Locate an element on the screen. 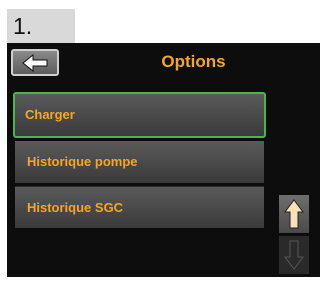  arrow-up-icon is located at coordinates (294, 214).